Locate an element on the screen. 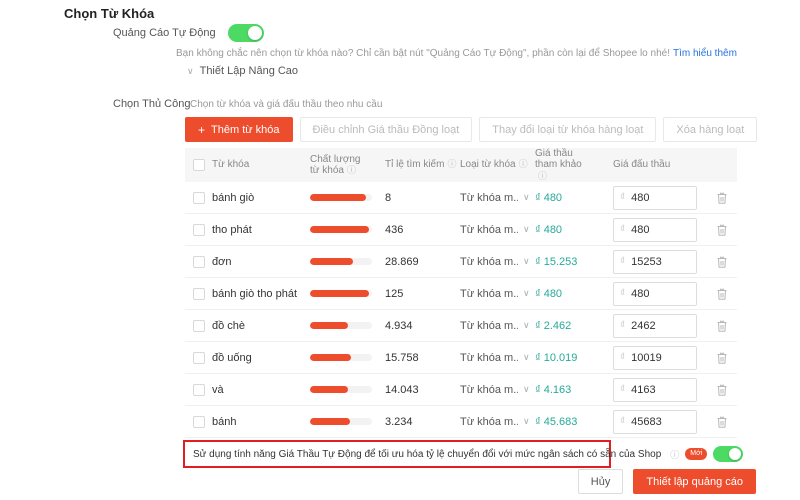 The height and width of the screenshot is (500, 800). bid-input: ₫ 4163 is located at coordinates (655, 389).